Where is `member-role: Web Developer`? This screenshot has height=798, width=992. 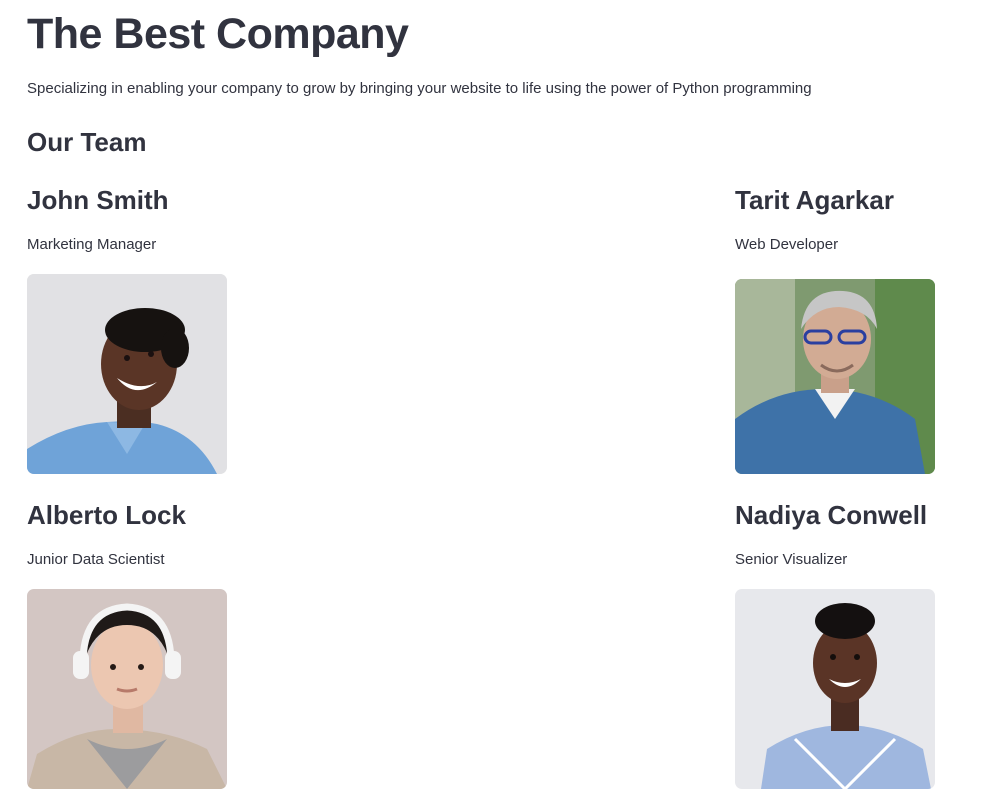
member-role: Web Developer is located at coordinates (787, 244).